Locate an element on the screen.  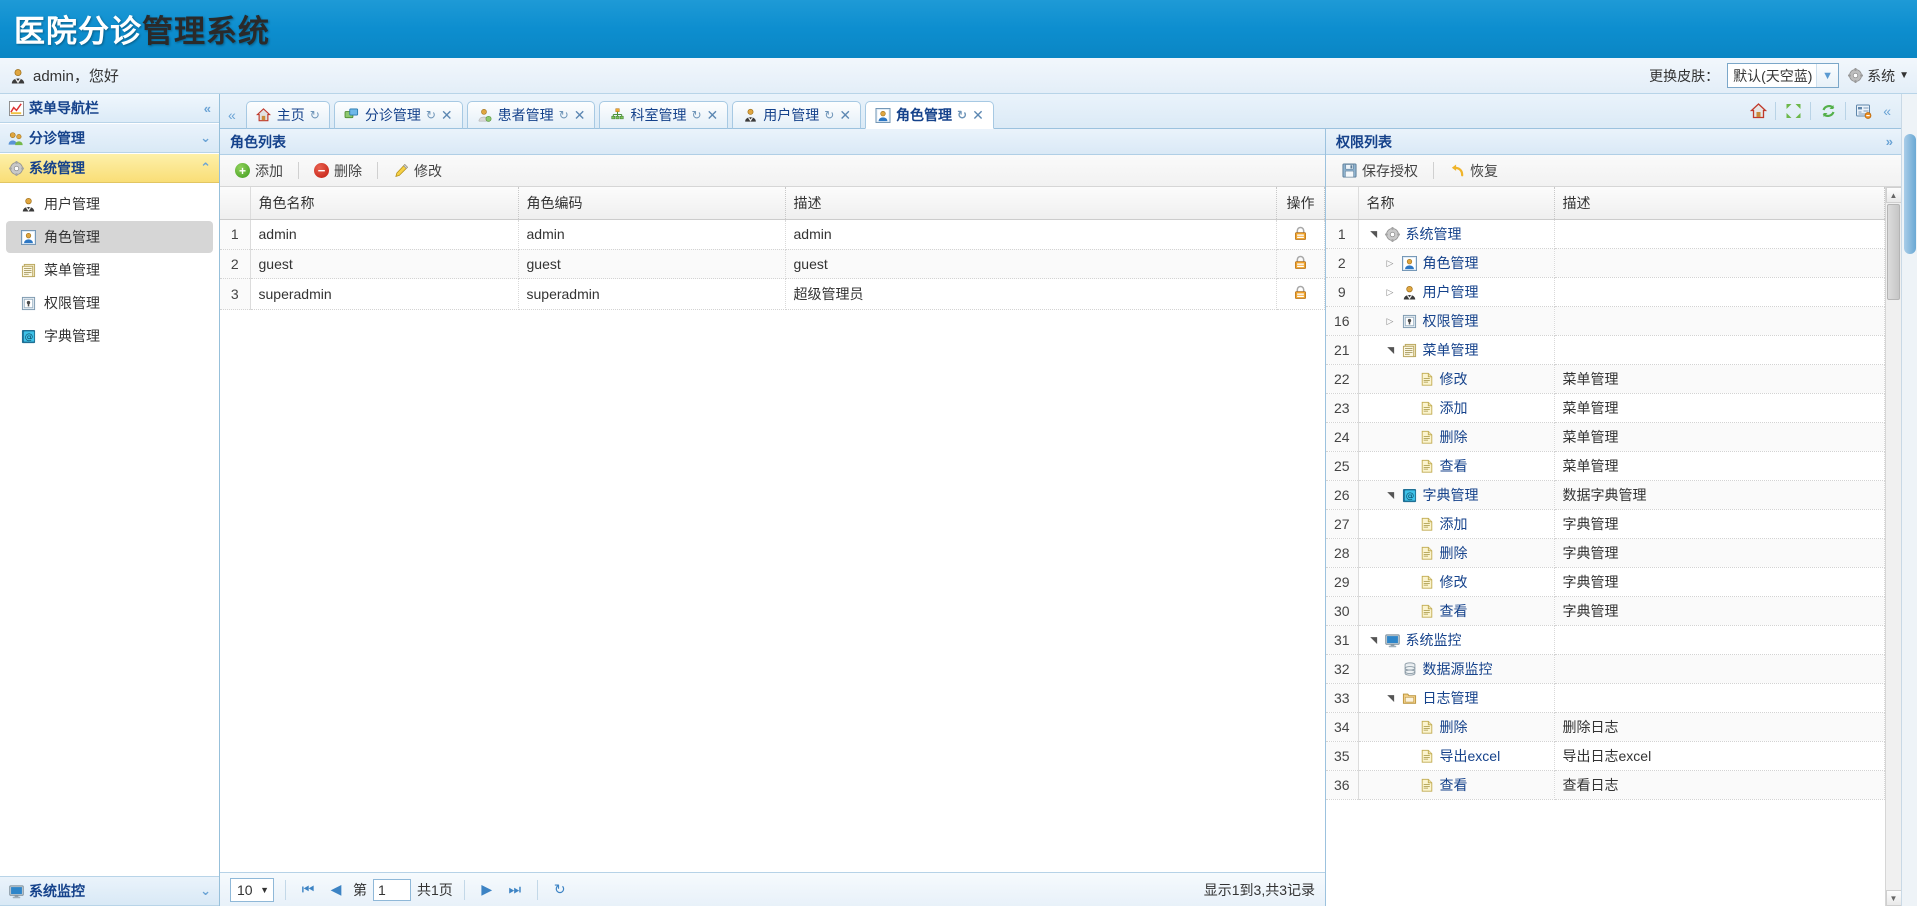
tab-role-management: 角色管理 ↻ ✕ is located at coordinates (929, 115).